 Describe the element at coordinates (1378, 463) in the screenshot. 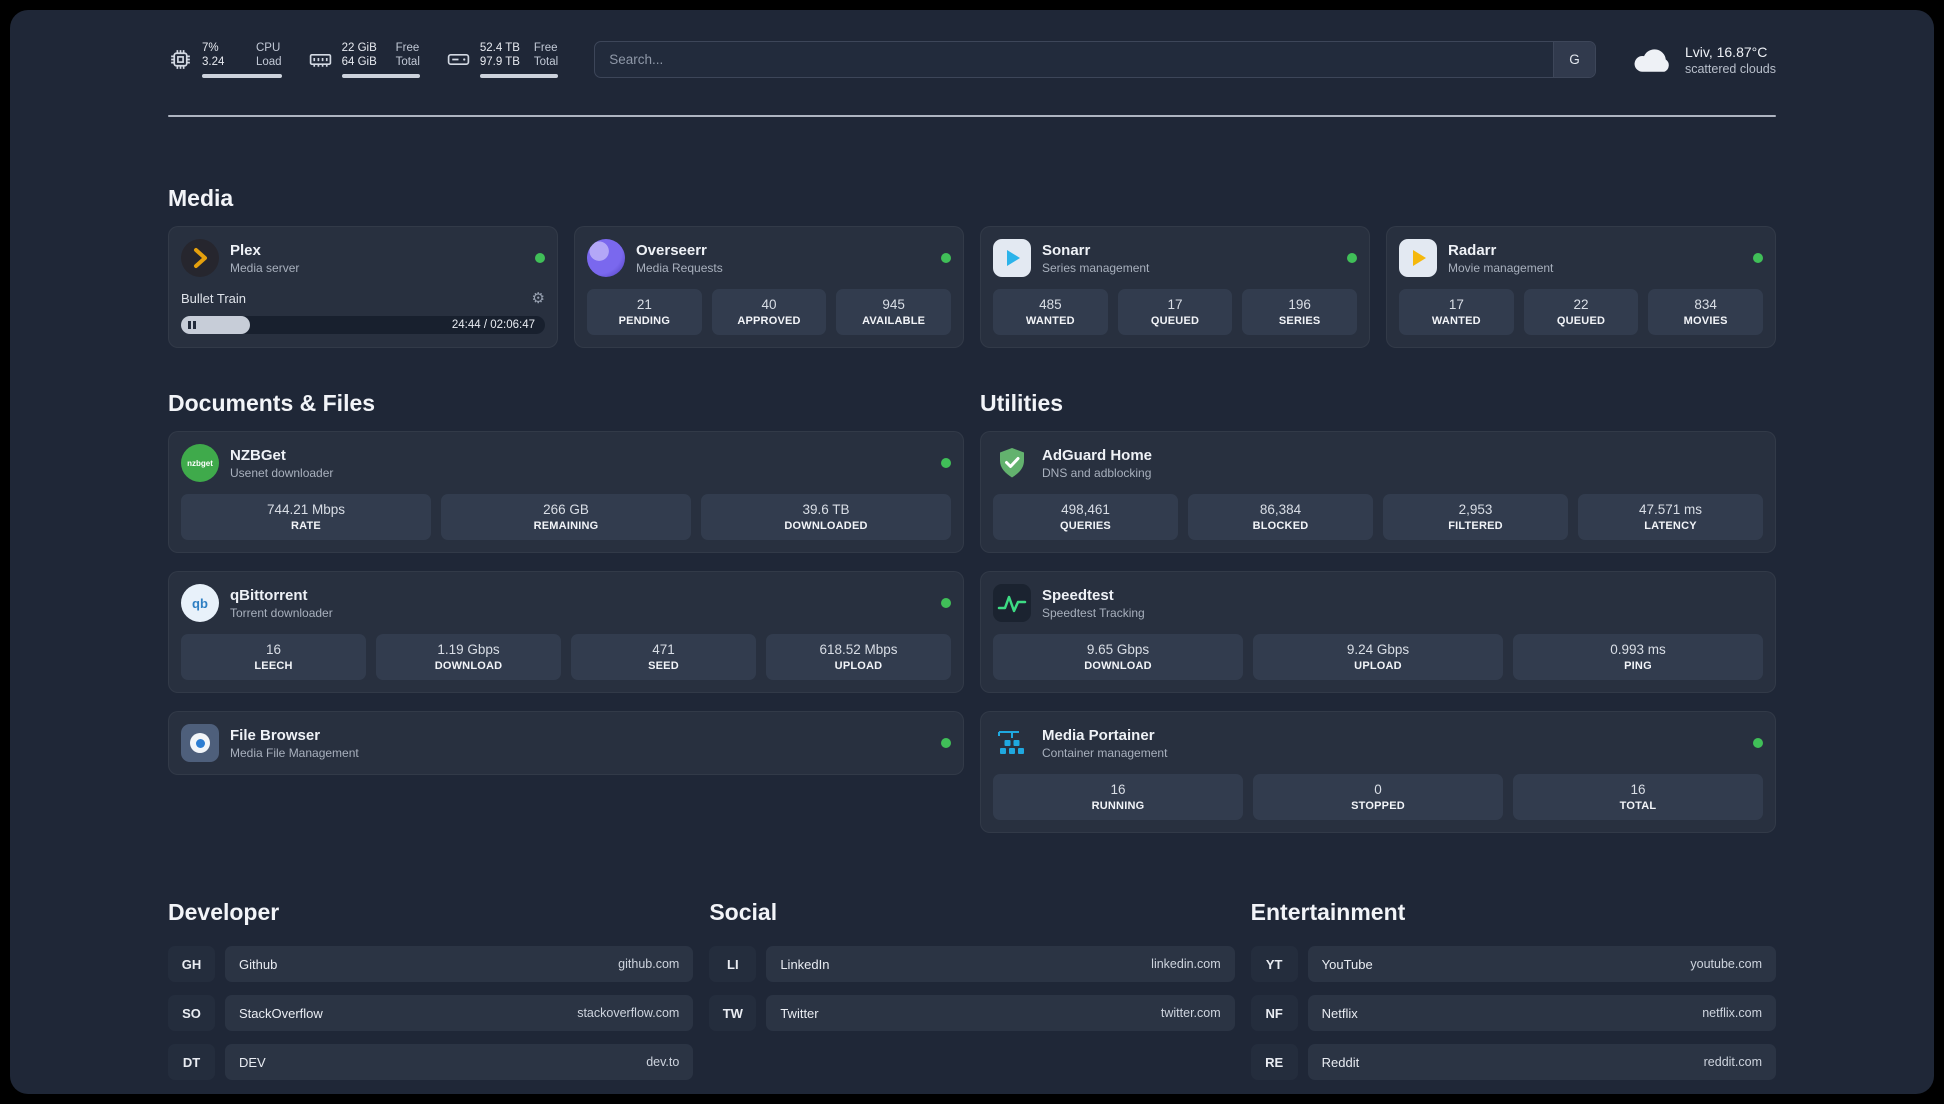

I see `app-adguard: AdGuard Home DNS and adblocking` at that location.